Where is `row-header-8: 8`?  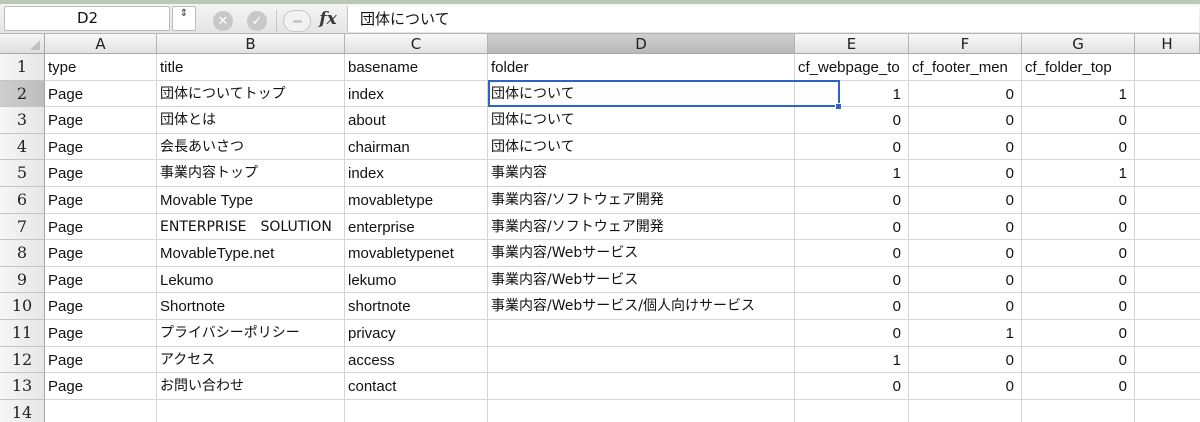 row-header-8: 8 is located at coordinates (22, 253).